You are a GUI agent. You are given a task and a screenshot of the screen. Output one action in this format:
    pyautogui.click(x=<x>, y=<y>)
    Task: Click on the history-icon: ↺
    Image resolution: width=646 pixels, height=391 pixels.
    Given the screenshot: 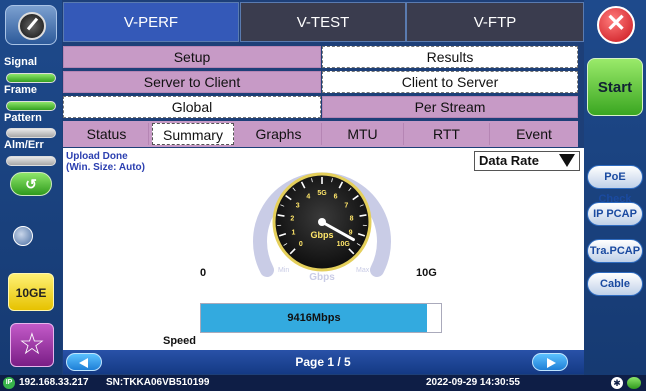 What is the action you would take?
    pyautogui.click(x=31, y=184)
    